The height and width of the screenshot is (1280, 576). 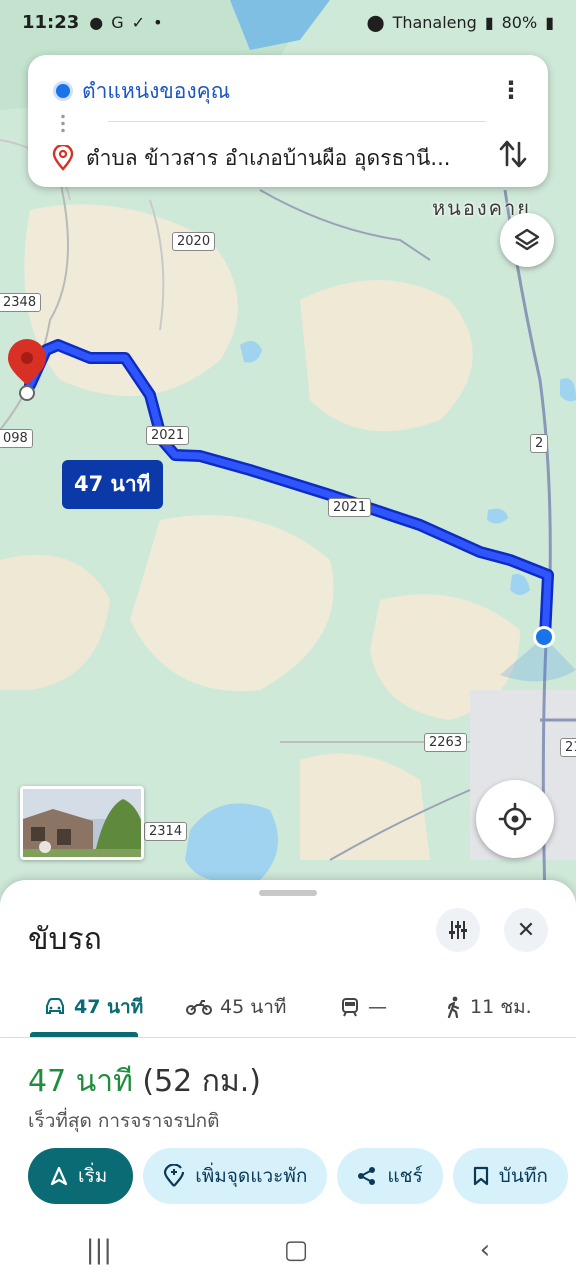 I want to click on road-label: 2314, so click(x=166, y=831).